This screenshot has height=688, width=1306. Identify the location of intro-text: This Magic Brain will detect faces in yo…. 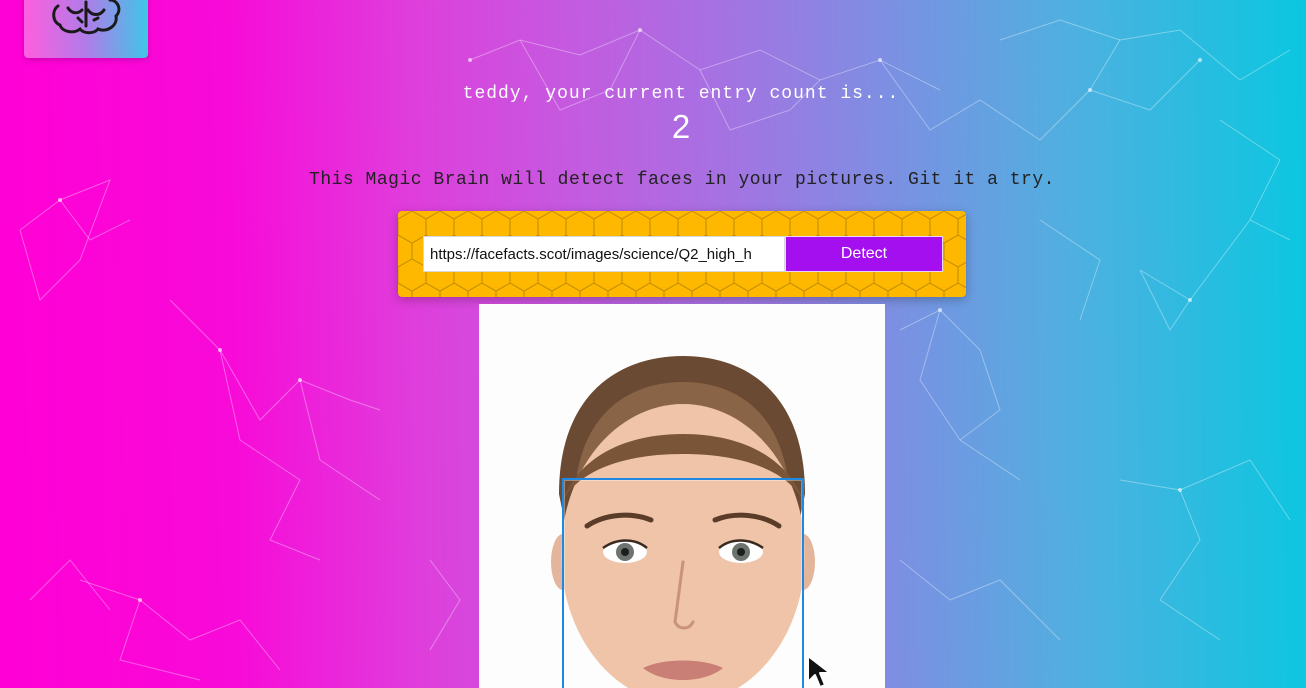
(682, 180).